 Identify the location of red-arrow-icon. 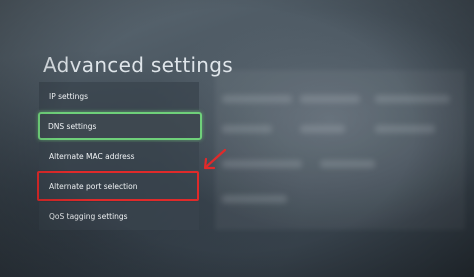
(215, 159).